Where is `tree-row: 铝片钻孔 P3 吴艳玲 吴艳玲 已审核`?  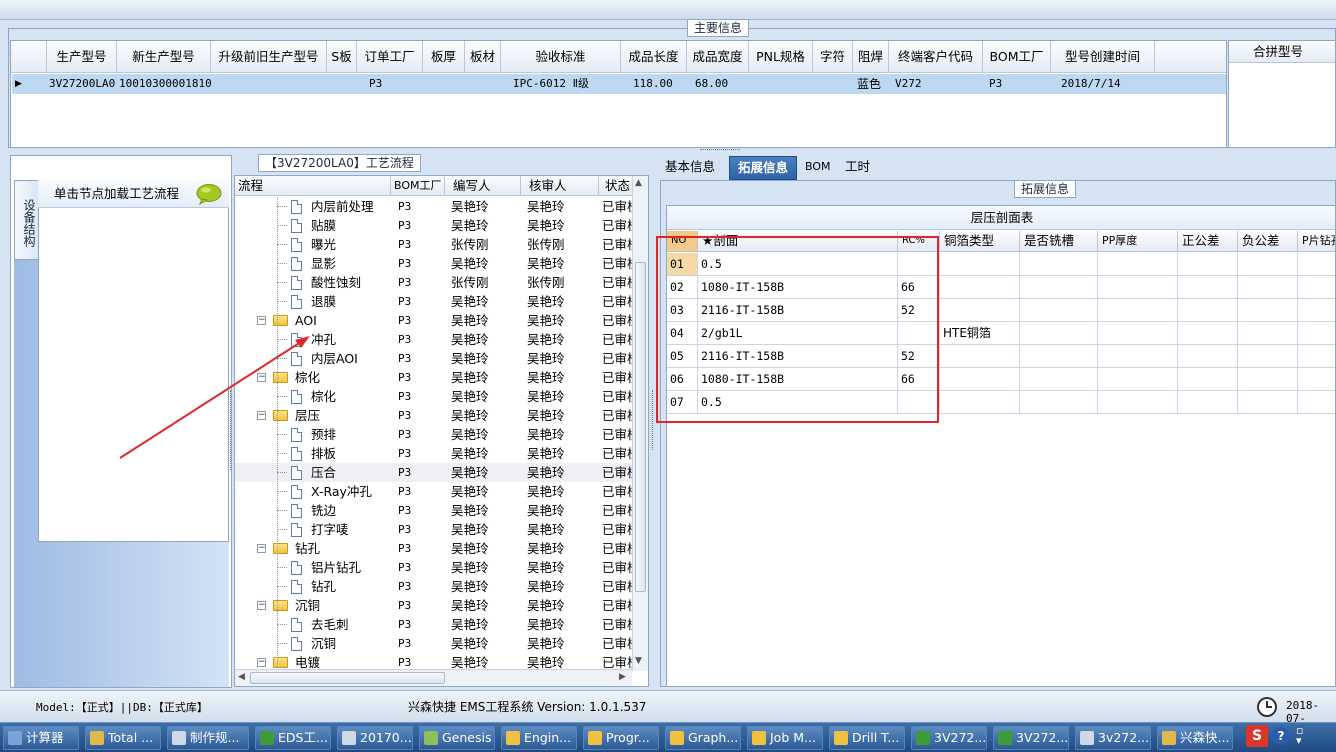 tree-row: 铝片钻孔 P3 吴艳玲 吴艳玲 已审核 is located at coordinates (435, 567).